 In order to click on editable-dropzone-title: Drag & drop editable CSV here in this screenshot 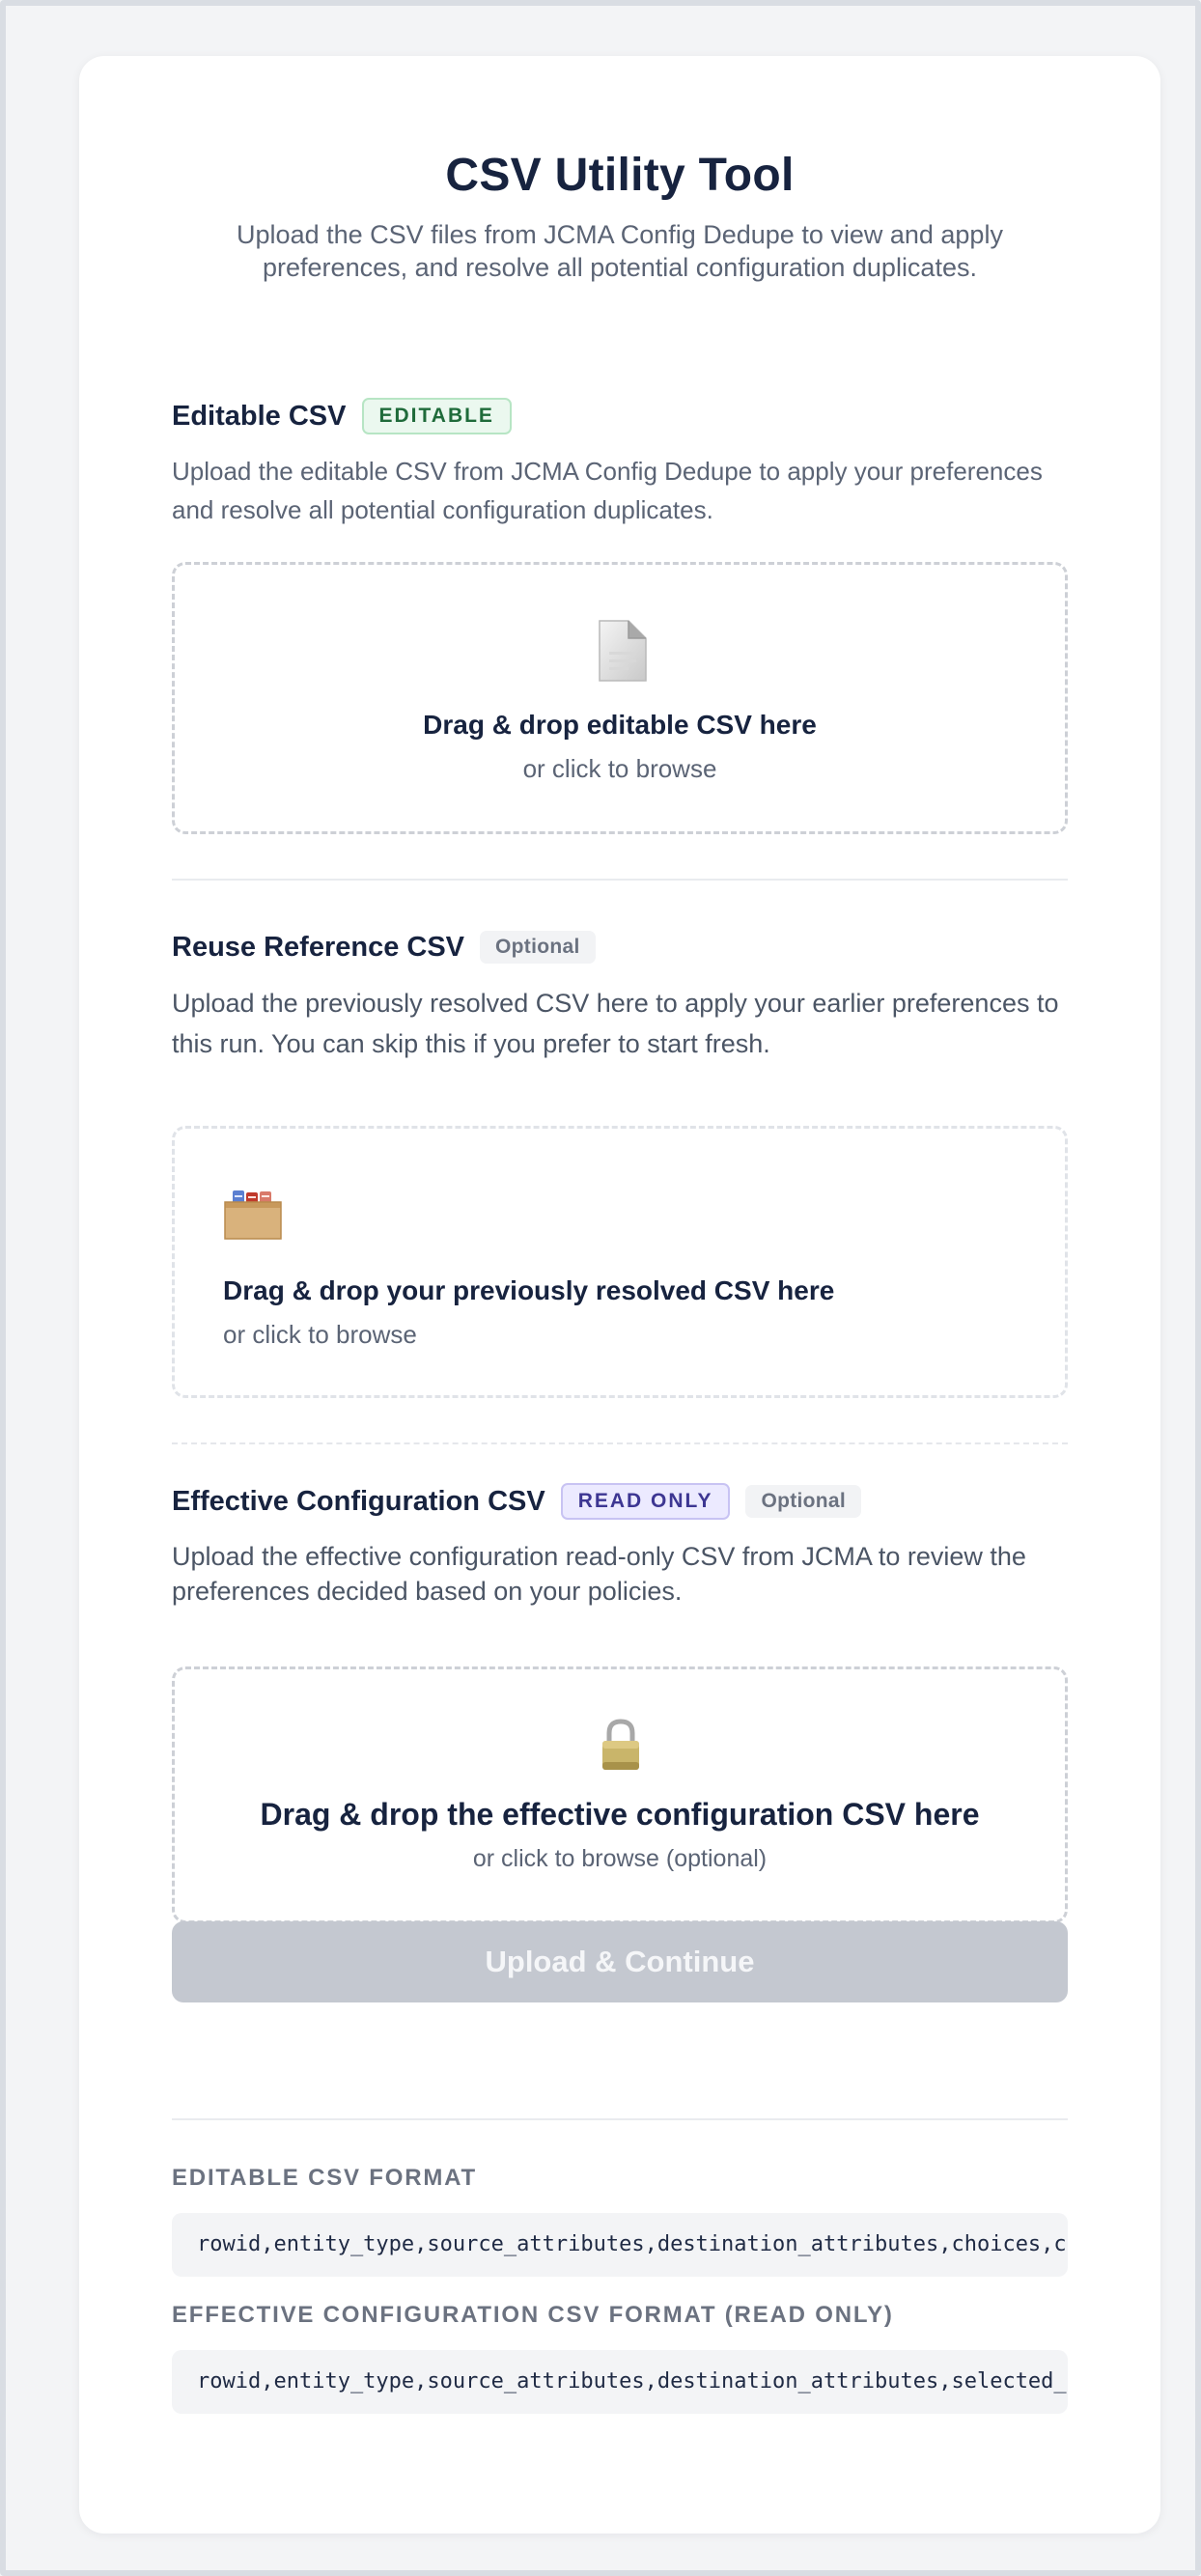, I will do `click(620, 725)`.